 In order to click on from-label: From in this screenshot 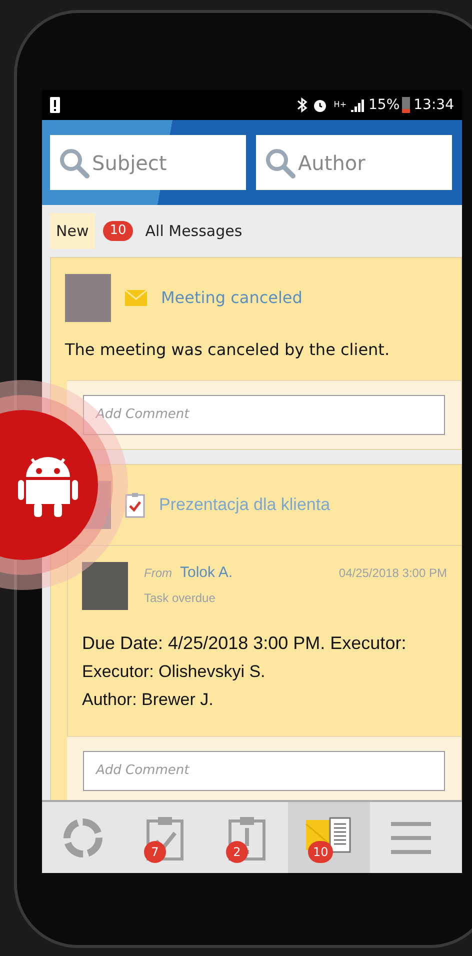, I will do `click(158, 573)`.